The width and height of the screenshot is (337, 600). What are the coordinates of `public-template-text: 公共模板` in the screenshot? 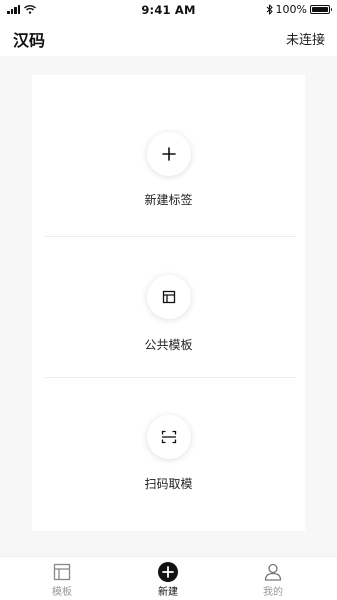 It's located at (168, 345).